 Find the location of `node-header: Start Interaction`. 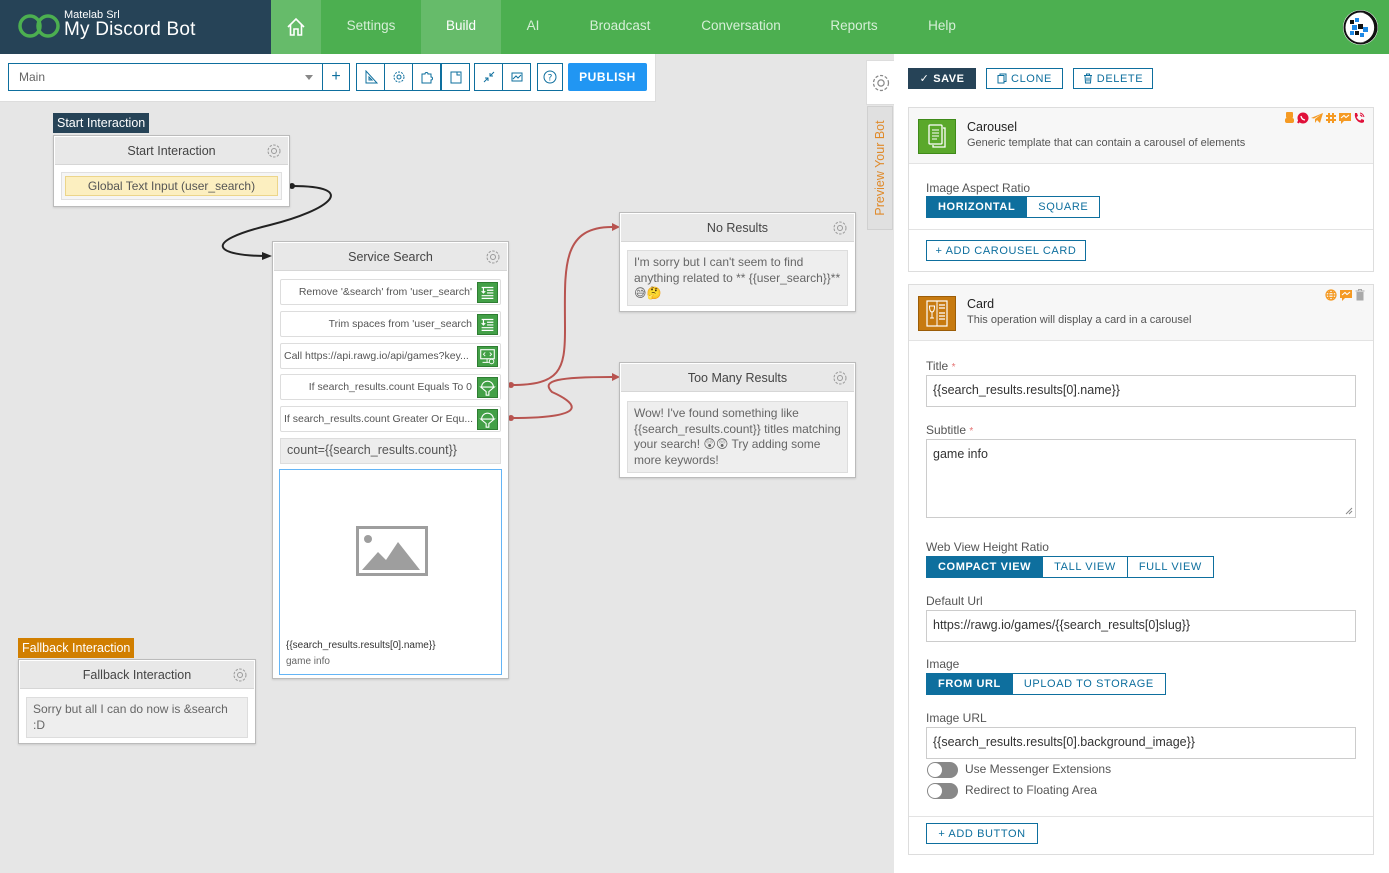

node-header: Start Interaction is located at coordinates (171, 151).